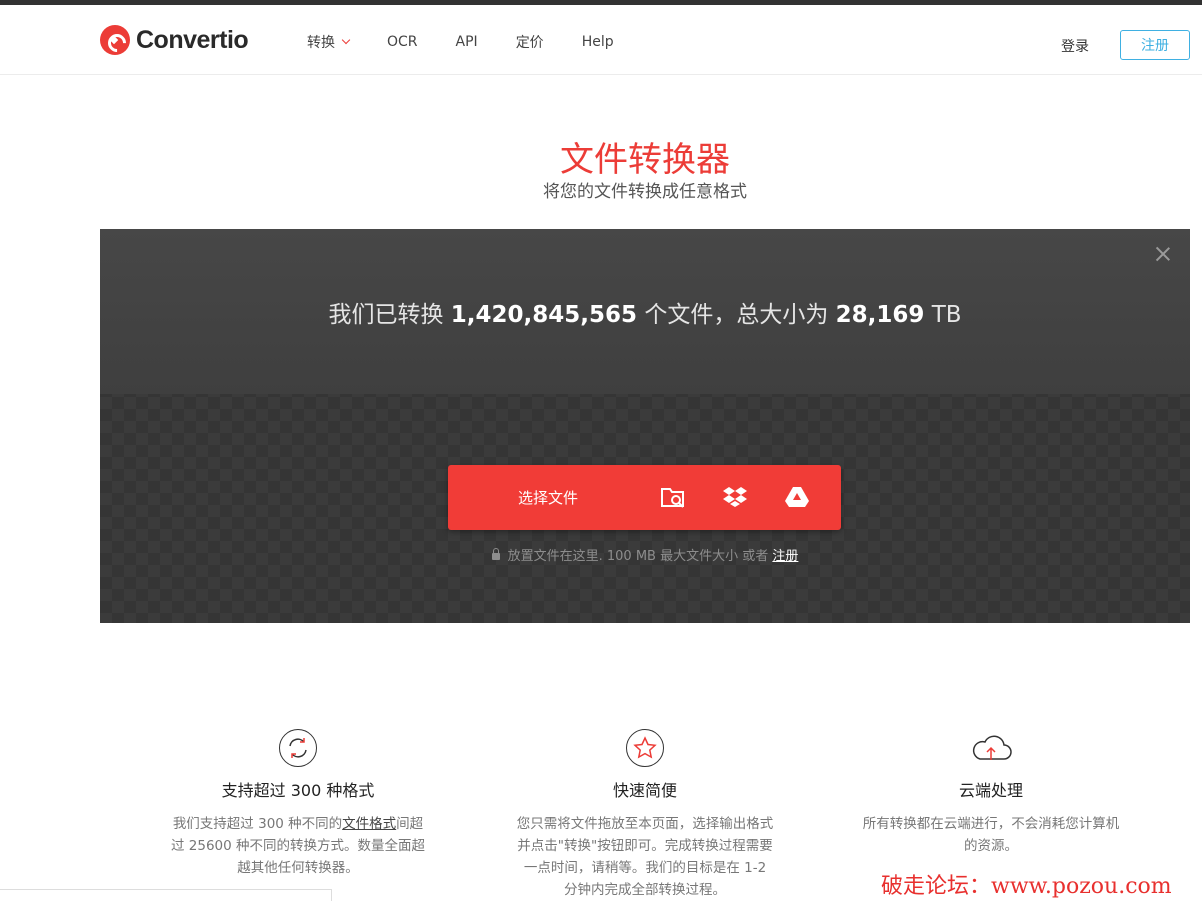 The height and width of the screenshot is (901, 1202). I want to click on bottom-panel-edge, so click(166, 895).